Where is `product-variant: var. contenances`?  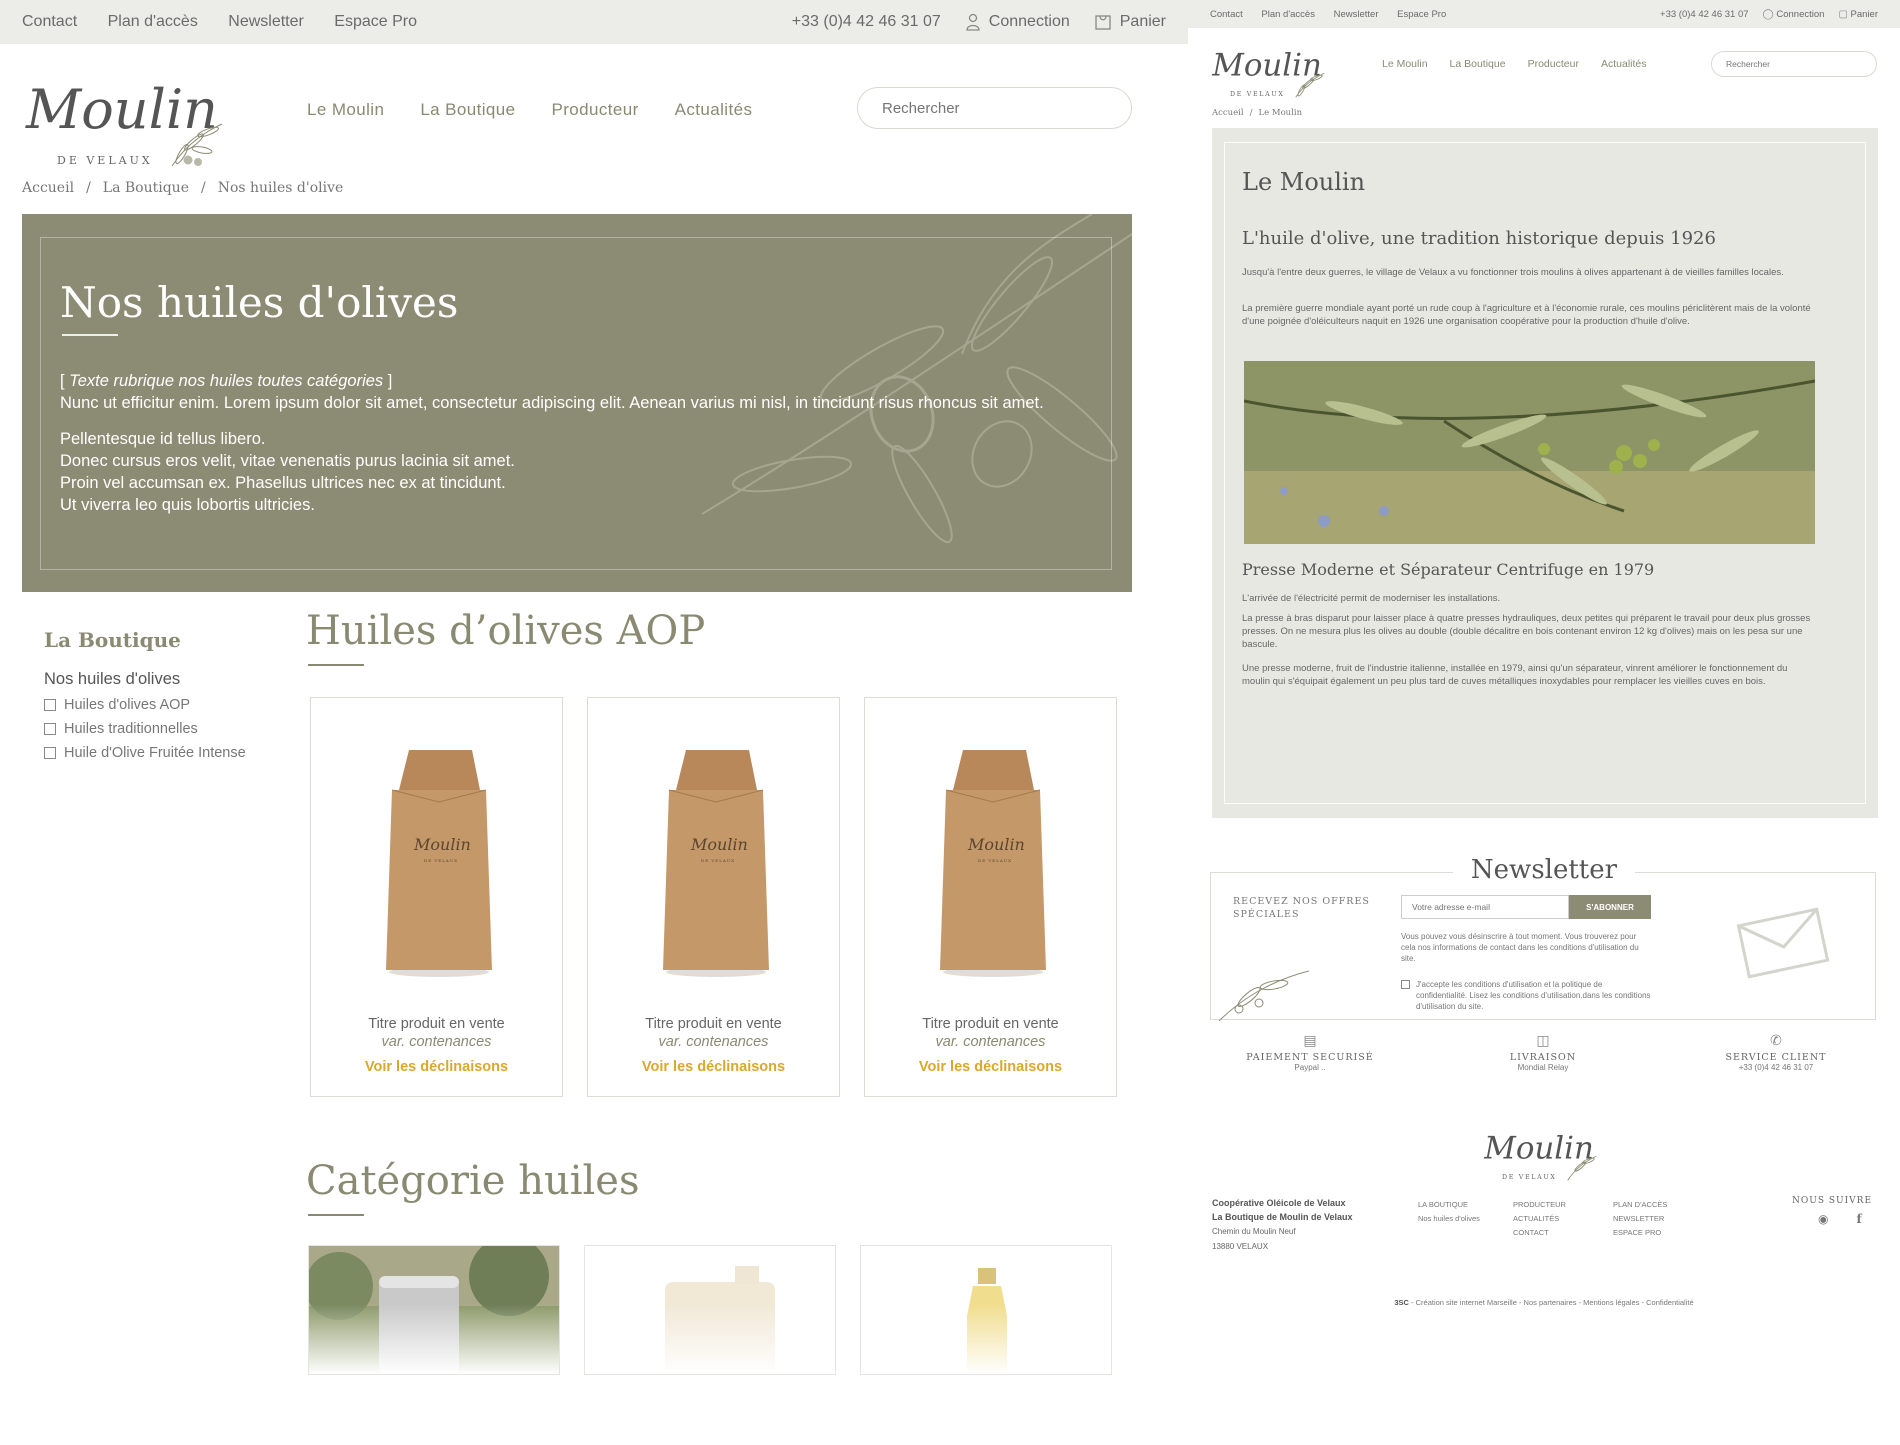 product-variant: var. contenances is located at coordinates (436, 1042).